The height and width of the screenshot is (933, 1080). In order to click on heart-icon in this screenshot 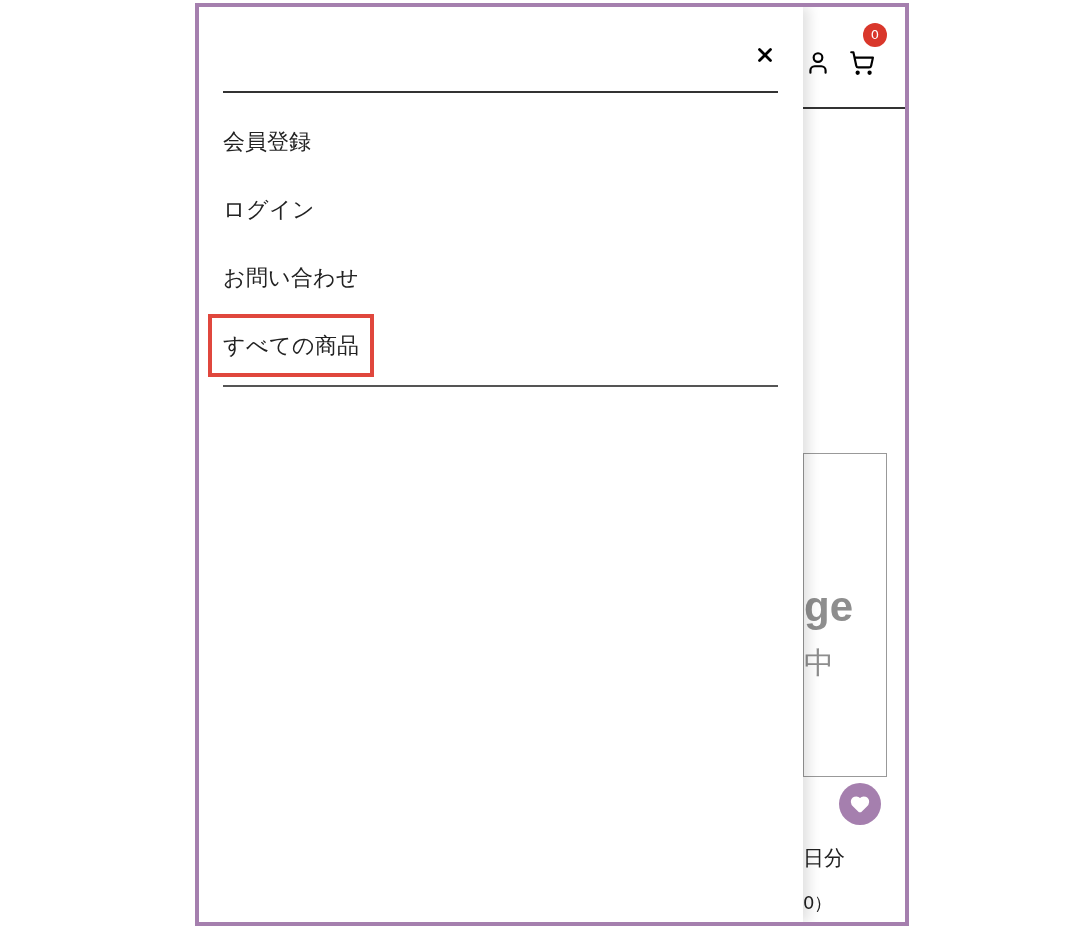, I will do `click(860, 804)`.